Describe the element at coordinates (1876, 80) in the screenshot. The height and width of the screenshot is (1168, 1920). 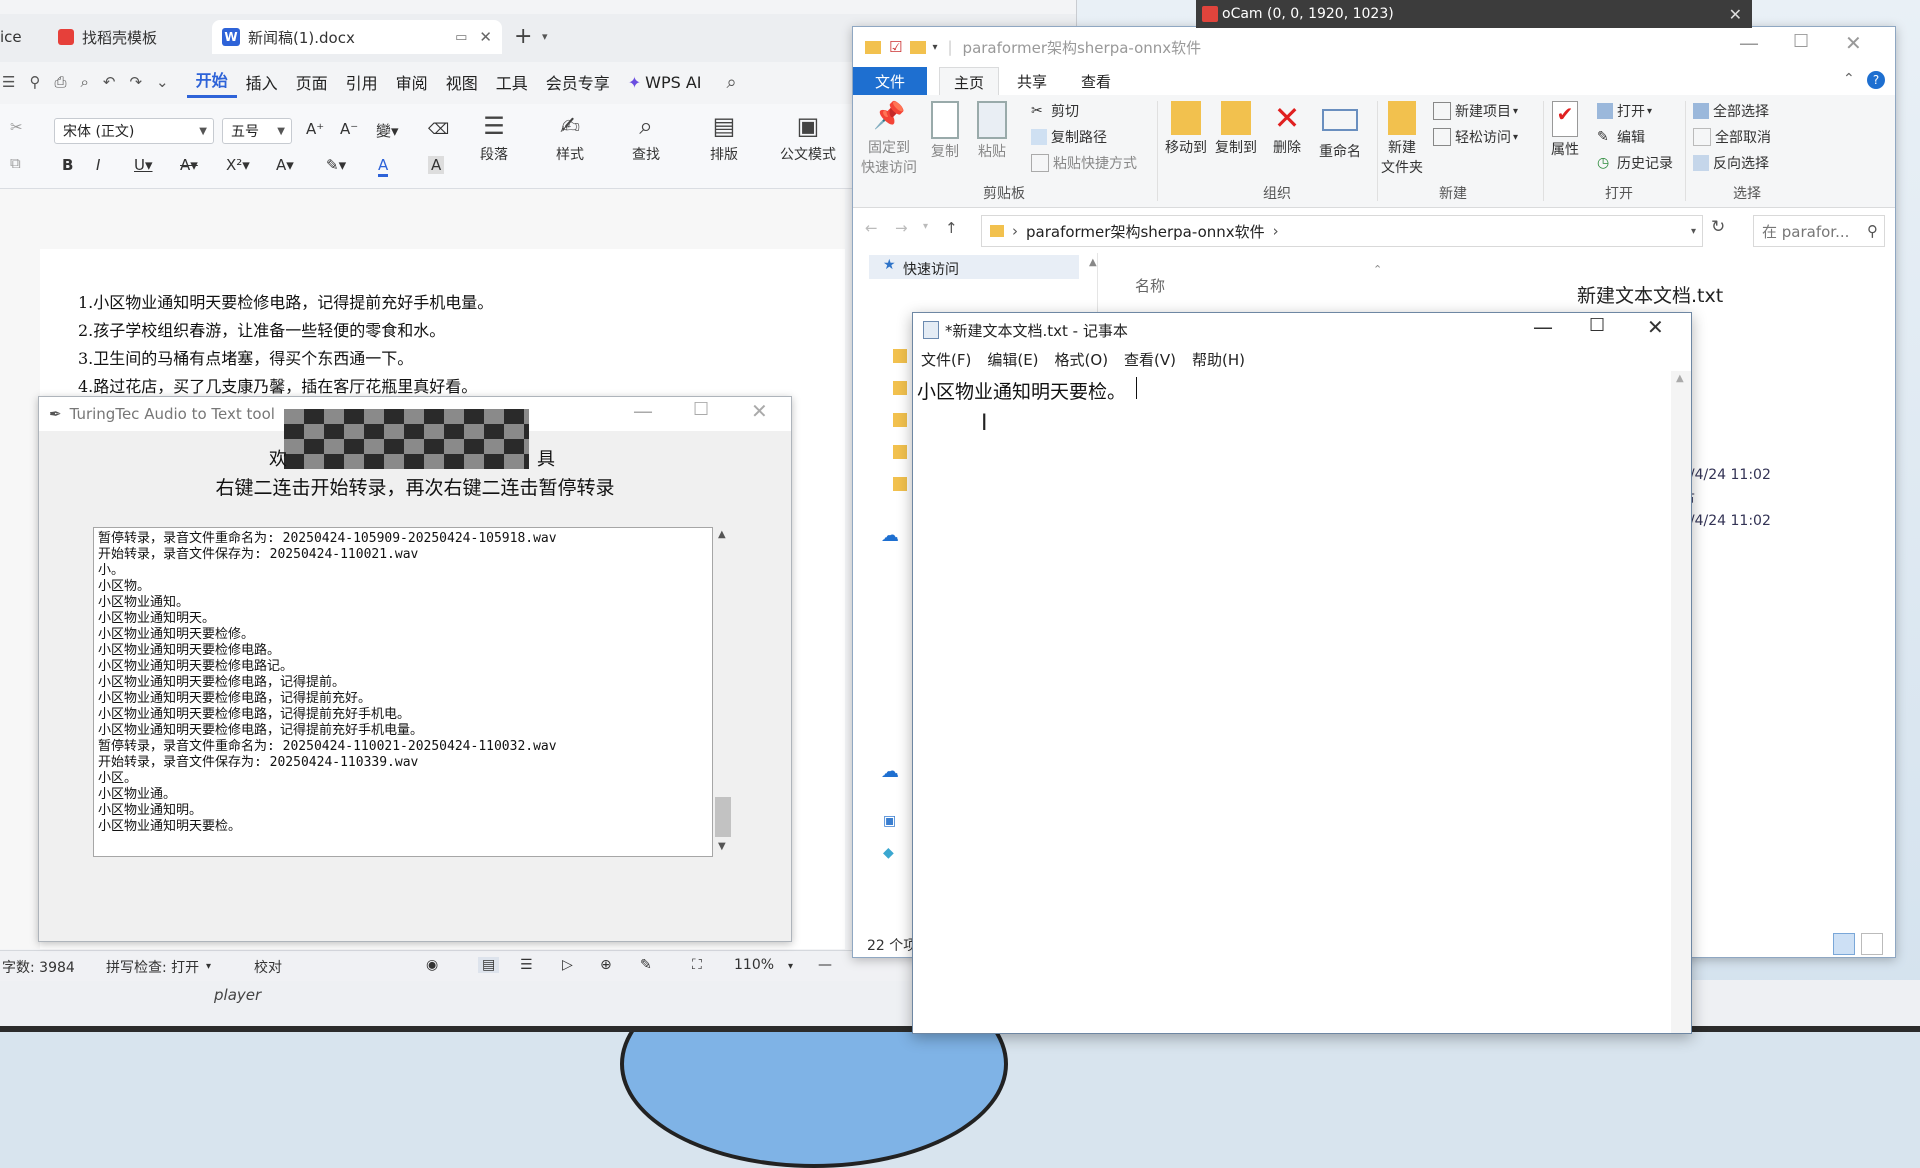
I see `help-icon: ?` at that location.